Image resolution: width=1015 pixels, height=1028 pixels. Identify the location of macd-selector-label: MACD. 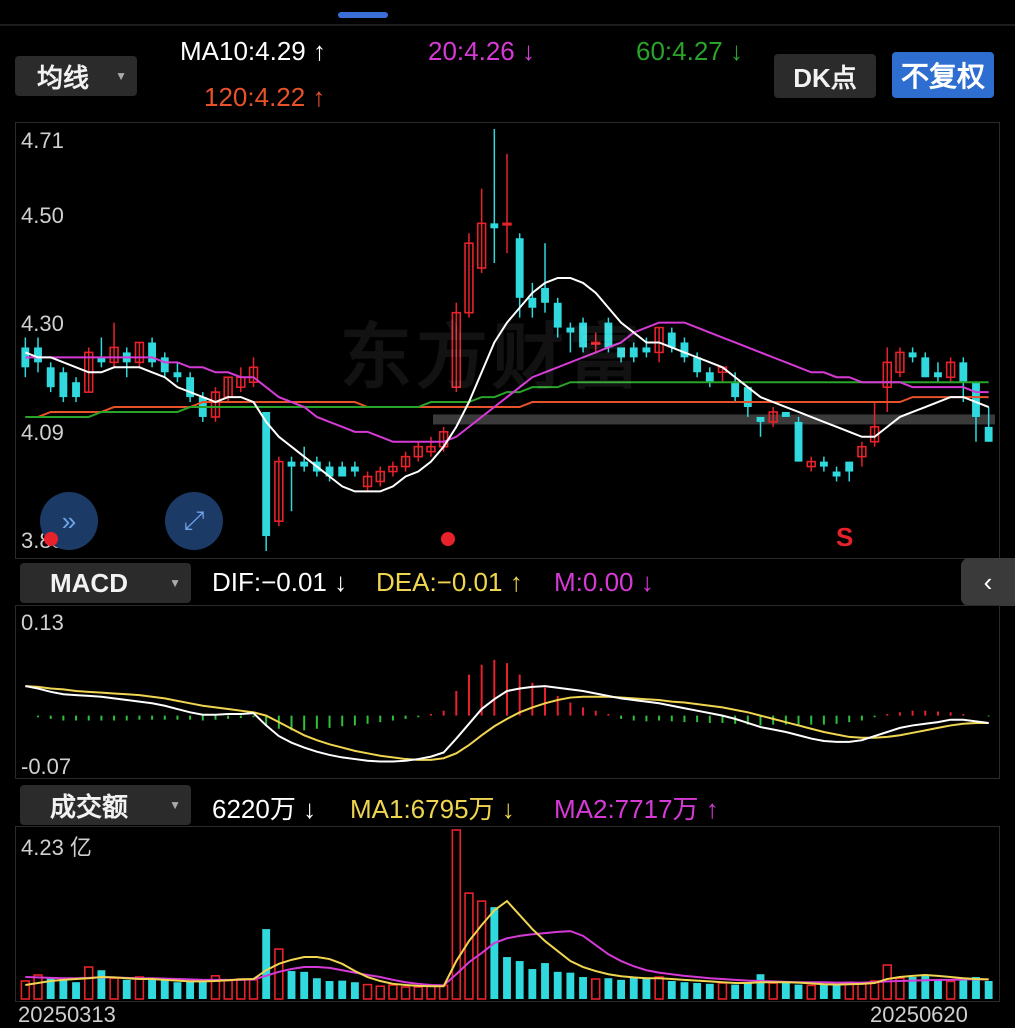
(89, 582).